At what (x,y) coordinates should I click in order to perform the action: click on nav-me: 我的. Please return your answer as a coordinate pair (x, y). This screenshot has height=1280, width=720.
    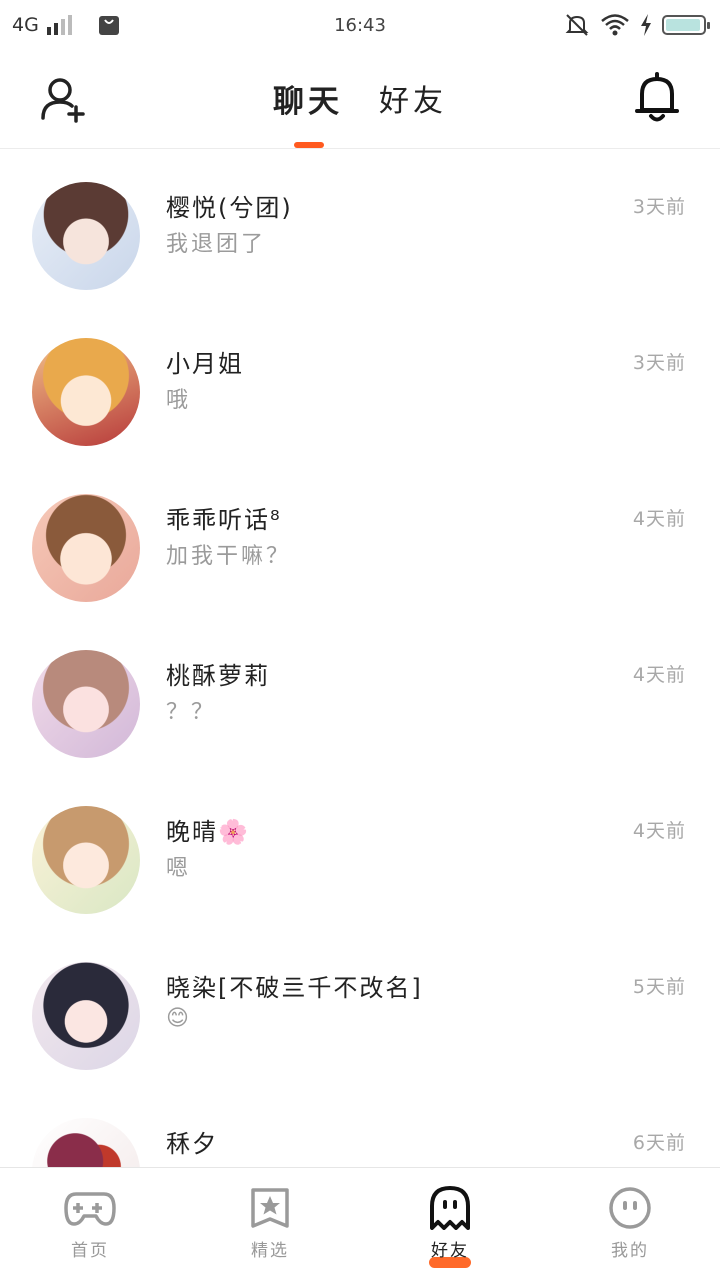
    Looking at the image, I should click on (630, 1224).